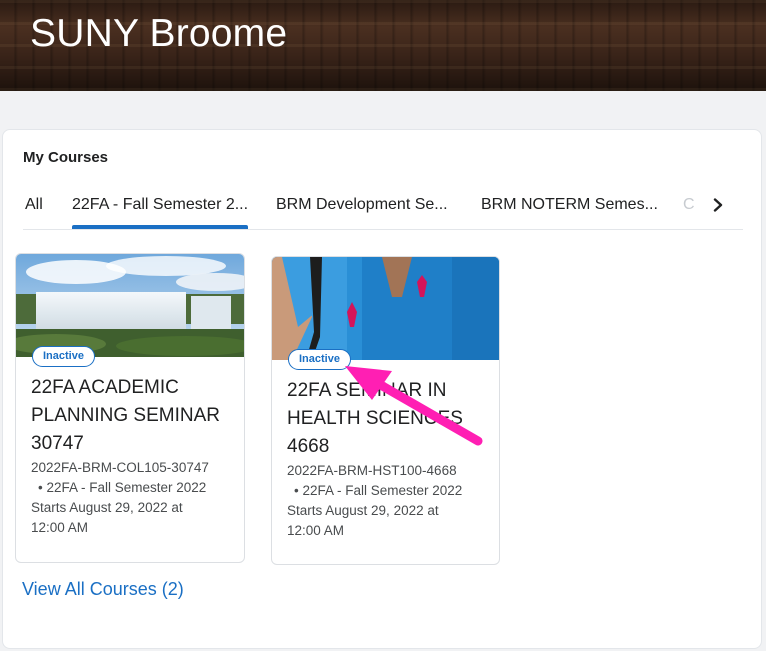  What do you see at coordinates (372, 470) in the screenshot?
I see `course-code: 2022FA-BRM-HST100-4668` at bounding box center [372, 470].